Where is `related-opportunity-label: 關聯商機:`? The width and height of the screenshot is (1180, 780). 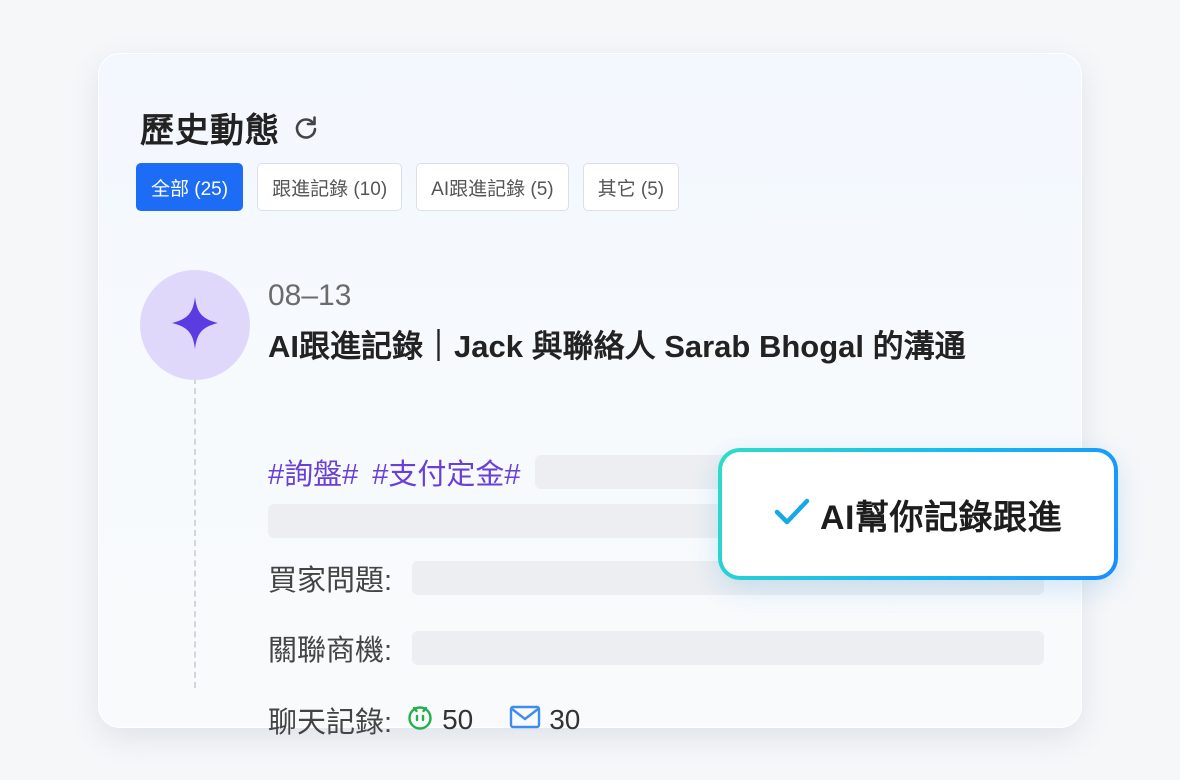
related-opportunity-label: 關聯商機: is located at coordinates (330, 651).